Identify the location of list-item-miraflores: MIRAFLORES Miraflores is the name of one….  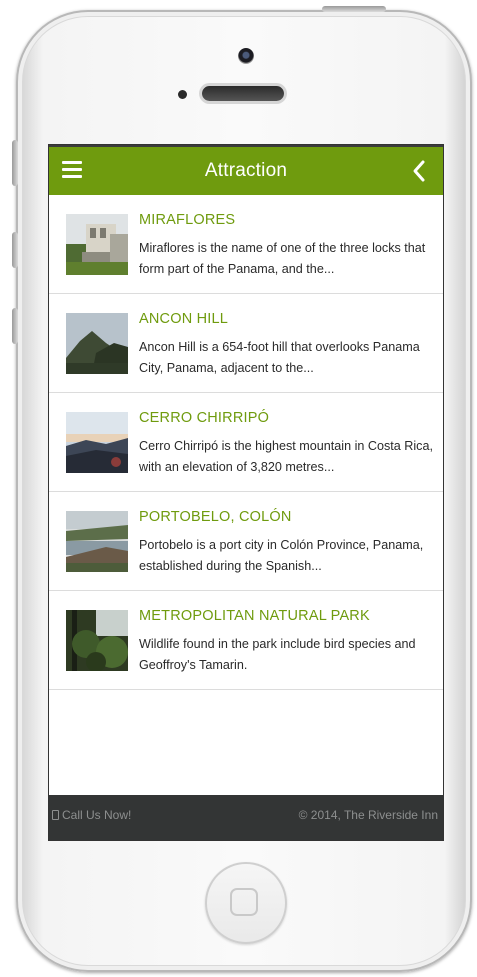
(246, 244).